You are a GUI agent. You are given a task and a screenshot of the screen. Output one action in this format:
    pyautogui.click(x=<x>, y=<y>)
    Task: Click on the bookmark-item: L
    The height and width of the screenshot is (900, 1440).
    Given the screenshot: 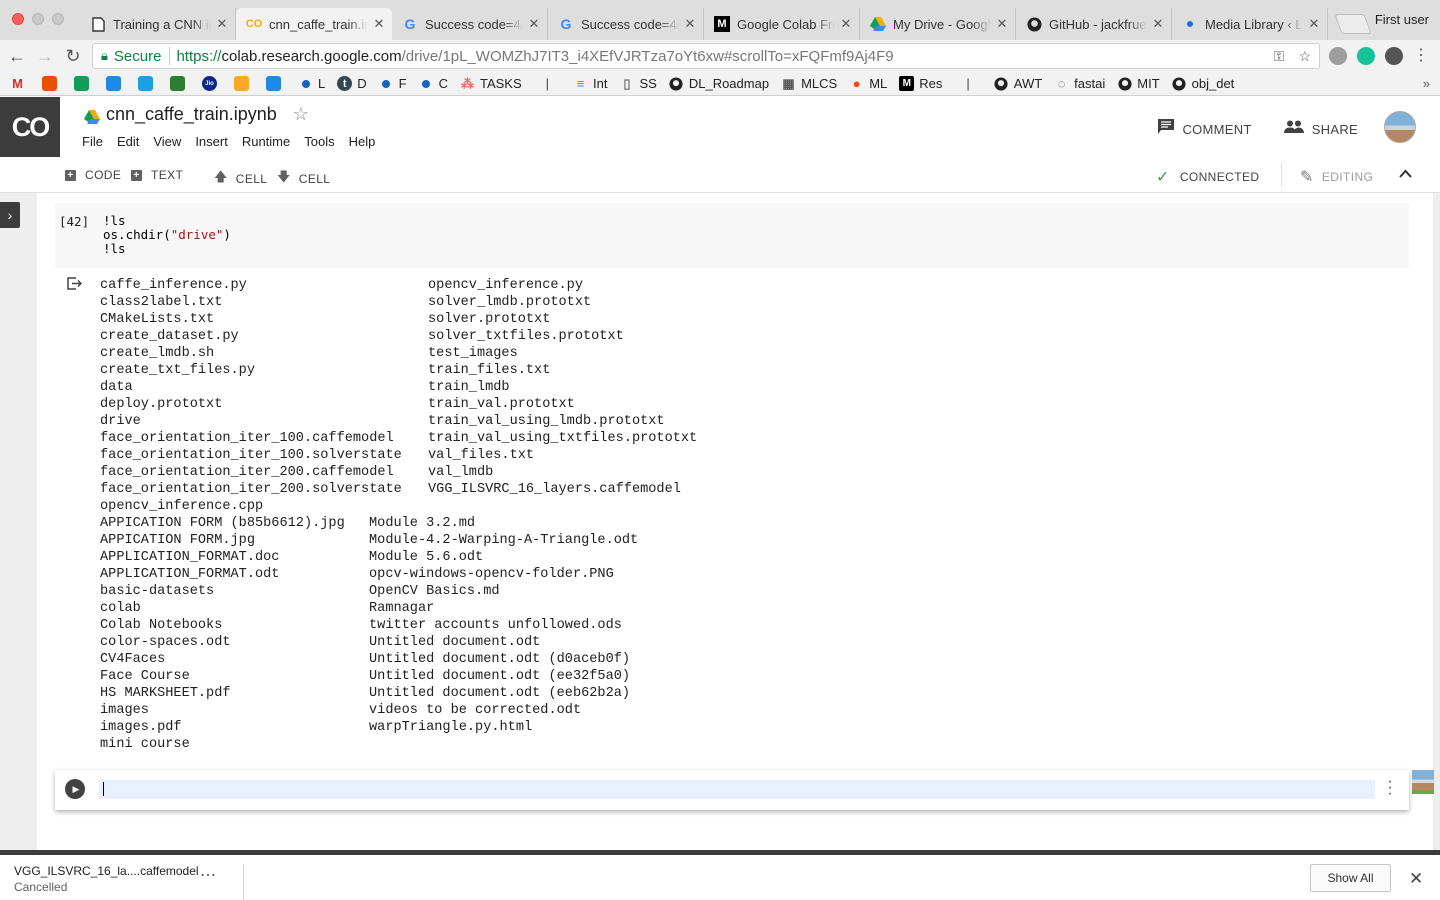 What is the action you would take?
    pyautogui.click(x=311, y=83)
    